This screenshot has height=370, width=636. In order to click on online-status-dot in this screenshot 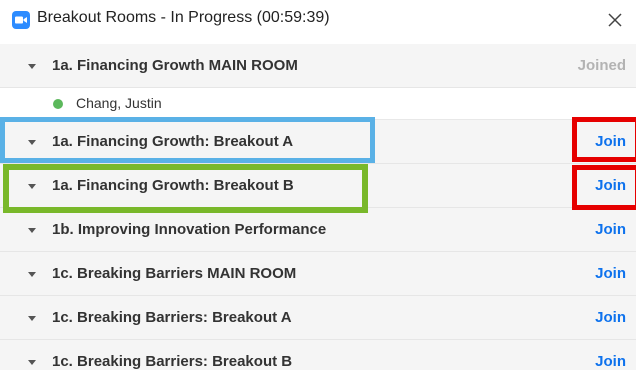, I will do `click(58, 104)`.